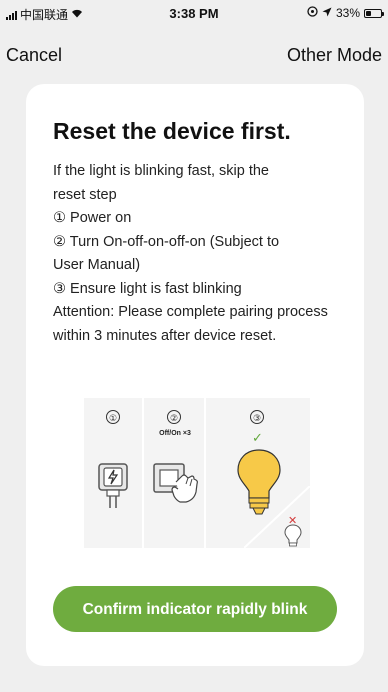  What do you see at coordinates (97, 265) in the screenshot?
I see `instruction-line: User Manual)` at bounding box center [97, 265].